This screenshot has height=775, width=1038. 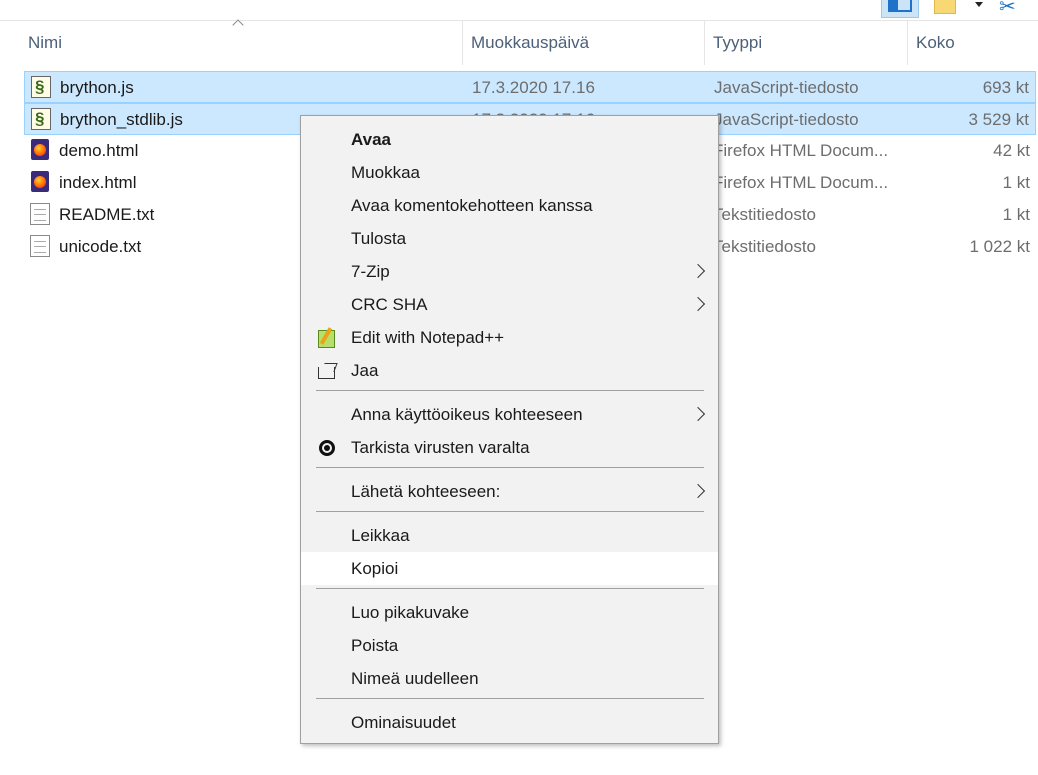 I want to click on menu-item-send-to: Lähetä kohteeseen:, so click(x=509, y=491).